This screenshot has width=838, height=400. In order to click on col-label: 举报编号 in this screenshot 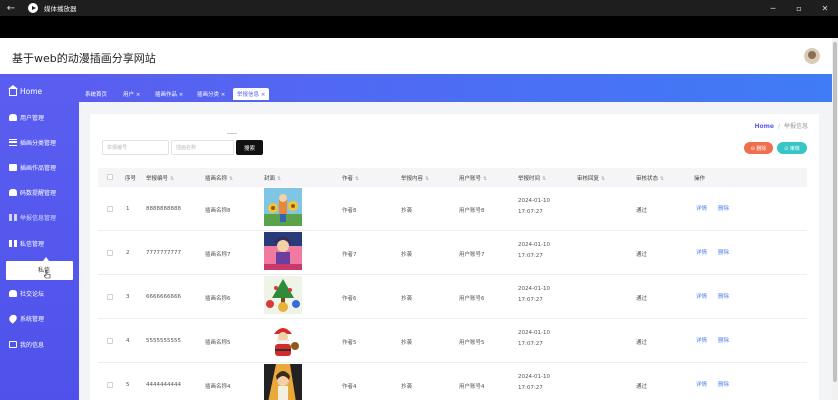, I will do `click(157, 179)`.